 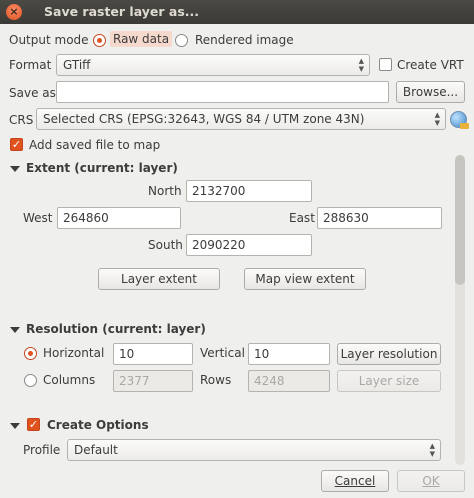 What do you see at coordinates (99, 40) in the screenshot?
I see `raw-data-radio` at bounding box center [99, 40].